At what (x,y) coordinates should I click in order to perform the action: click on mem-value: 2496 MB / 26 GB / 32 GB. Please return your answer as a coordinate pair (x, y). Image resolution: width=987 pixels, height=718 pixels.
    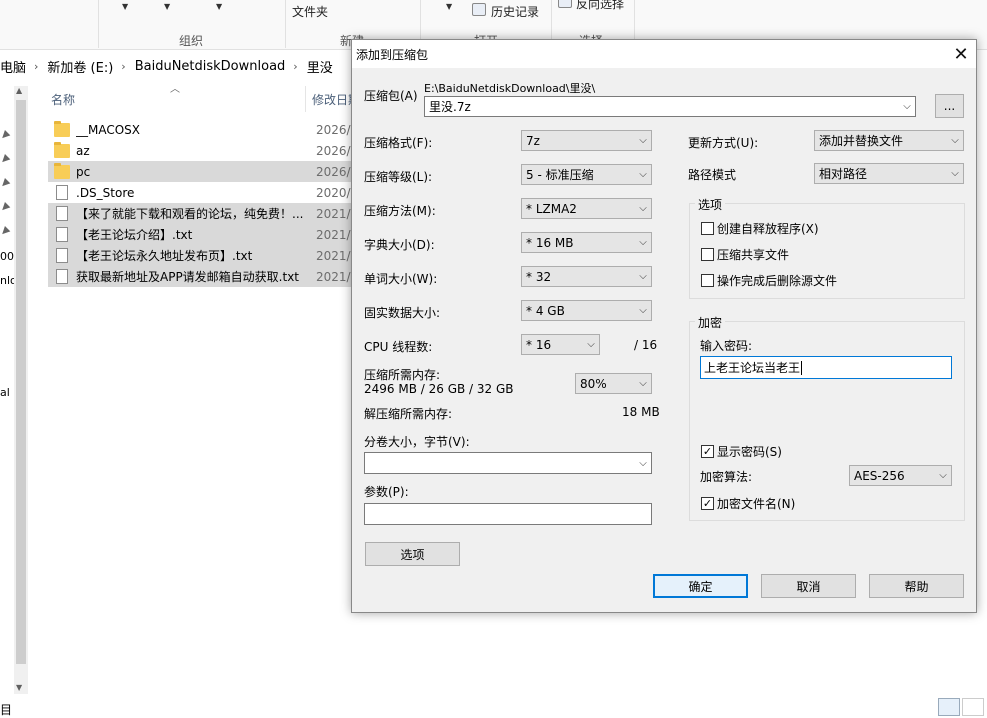
    Looking at the image, I should click on (439, 389).